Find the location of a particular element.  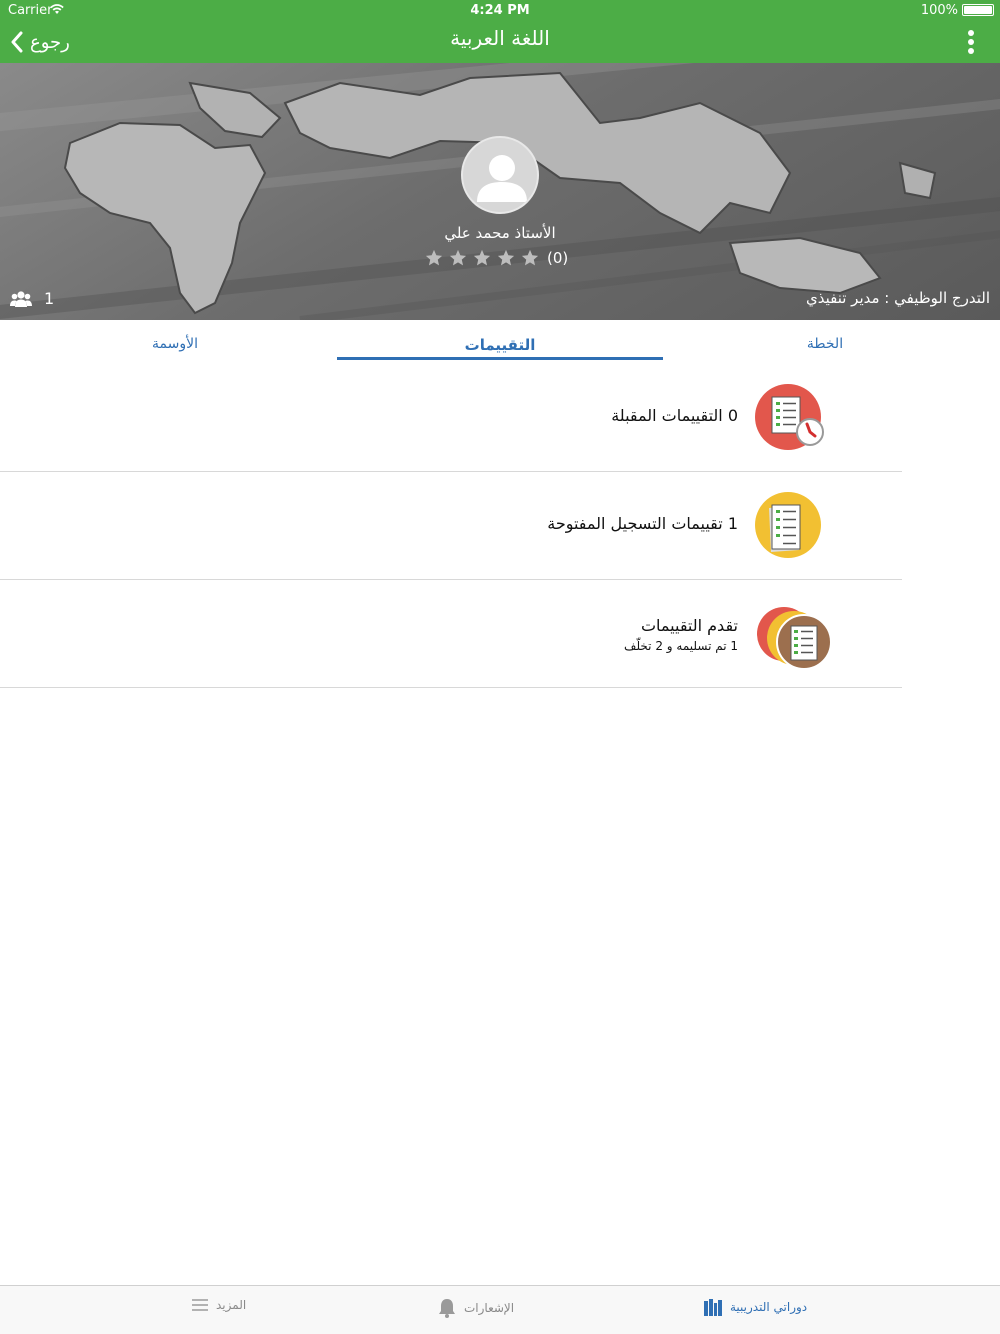

upcoming-evaluations-label: 0 التقييمات المقبلة is located at coordinates (674, 415).